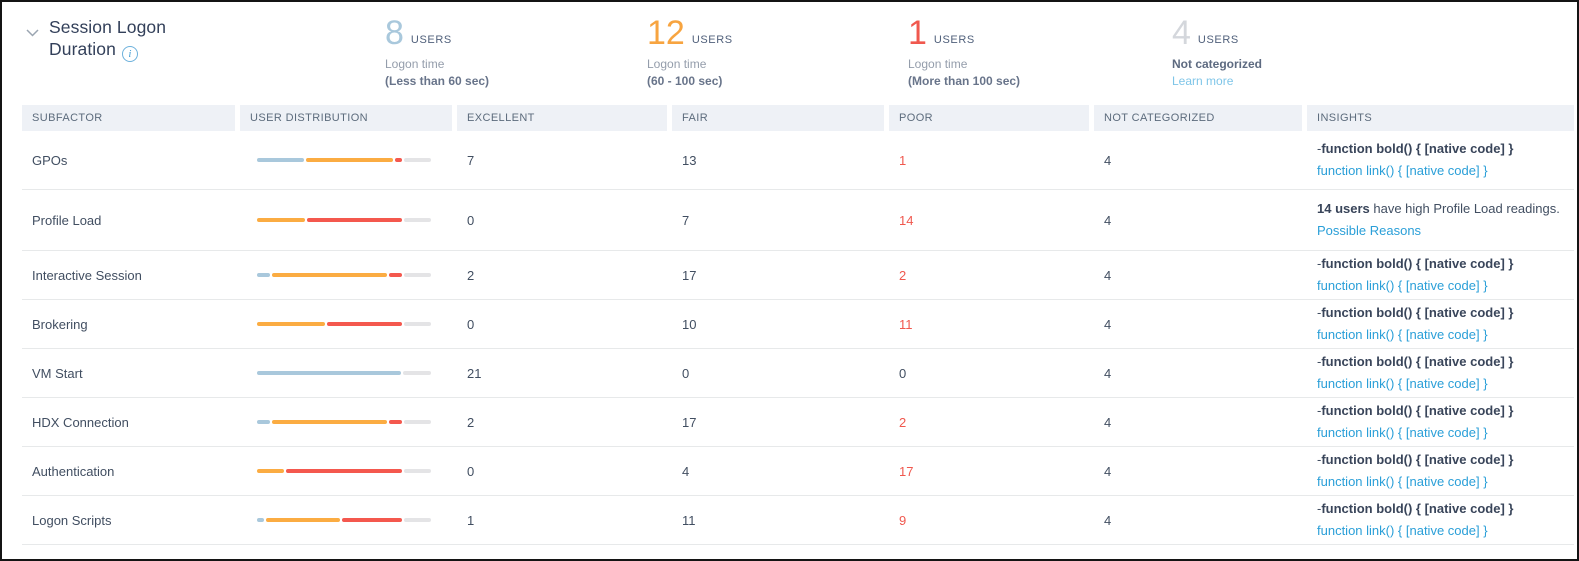 Image resolution: width=1579 pixels, height=561 pixels. Describe the element at coordinates (471, 422) in the screenshot. I see `excellent-value: 2` at that location.